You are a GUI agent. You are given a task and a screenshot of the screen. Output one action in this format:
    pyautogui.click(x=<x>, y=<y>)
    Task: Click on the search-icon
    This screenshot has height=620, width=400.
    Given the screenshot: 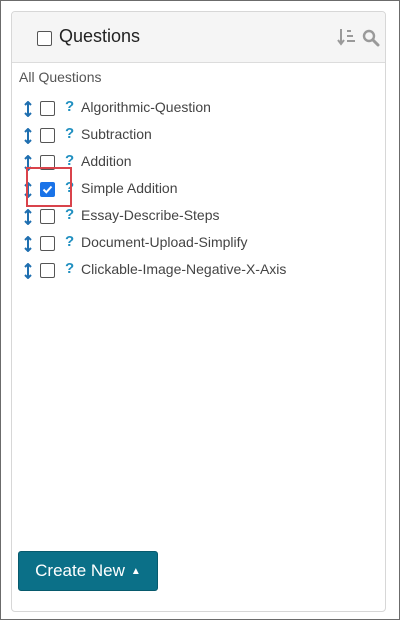 What is the action you would take?
    pyautogui.click(x=371, y=40)
    